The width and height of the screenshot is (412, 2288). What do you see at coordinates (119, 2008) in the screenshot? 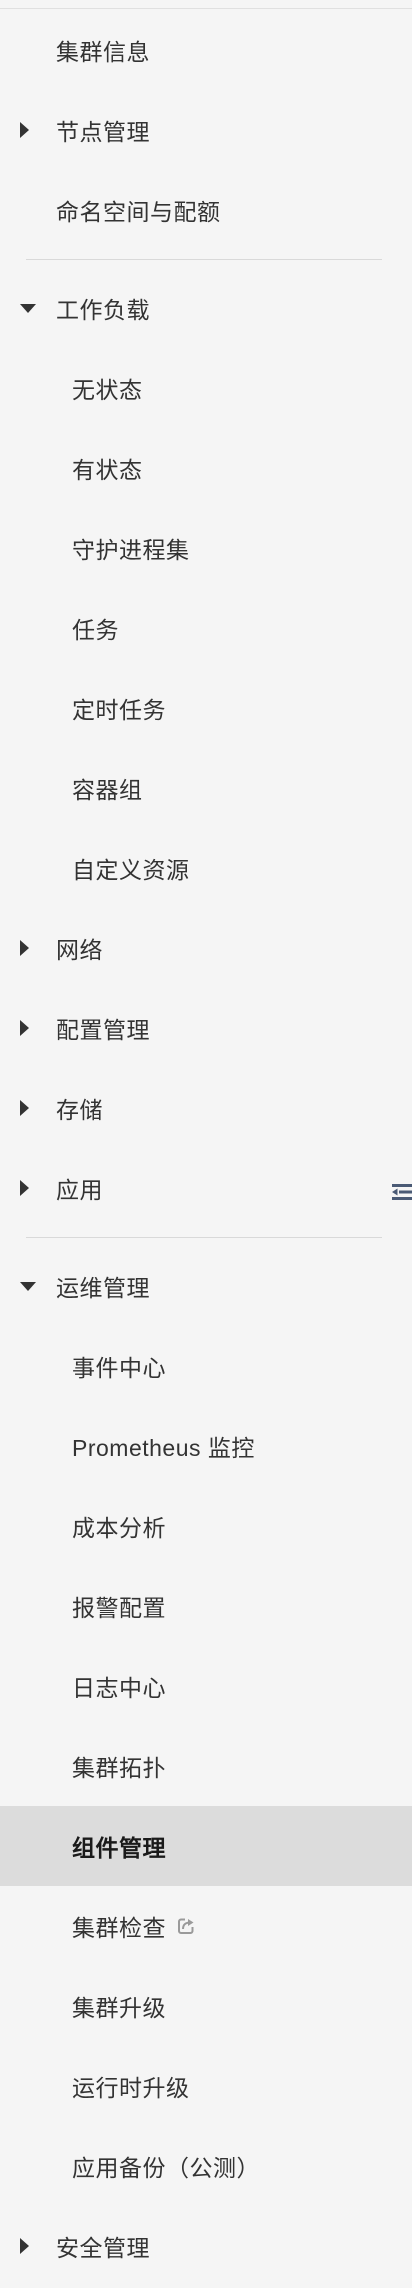
I see `sidebar-item-label: 集群升级` at bounding box center [119, 2008].